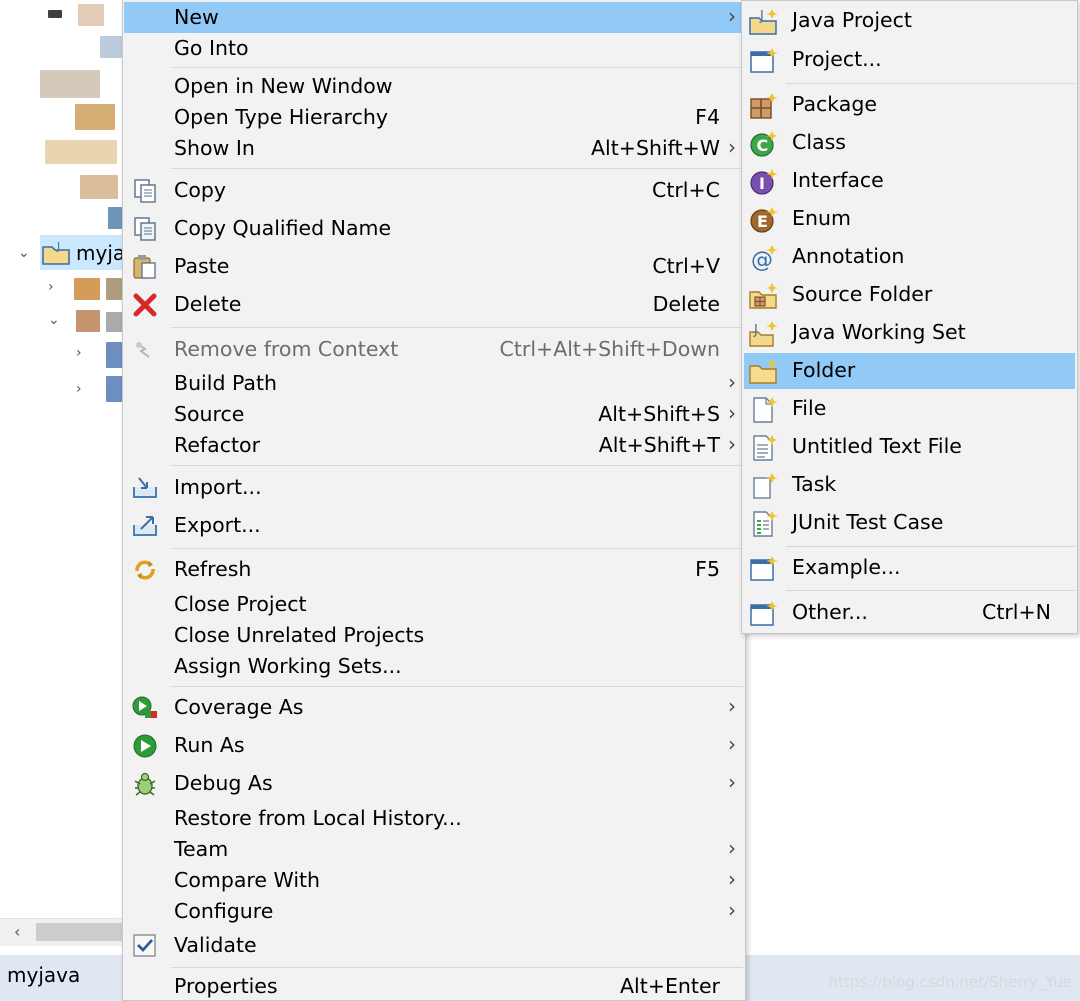 The image size is (1080, 1001). Describe the element at coordinates (434, 849) in the screenshot. I see `menu-item-team: Team ›` at that location.